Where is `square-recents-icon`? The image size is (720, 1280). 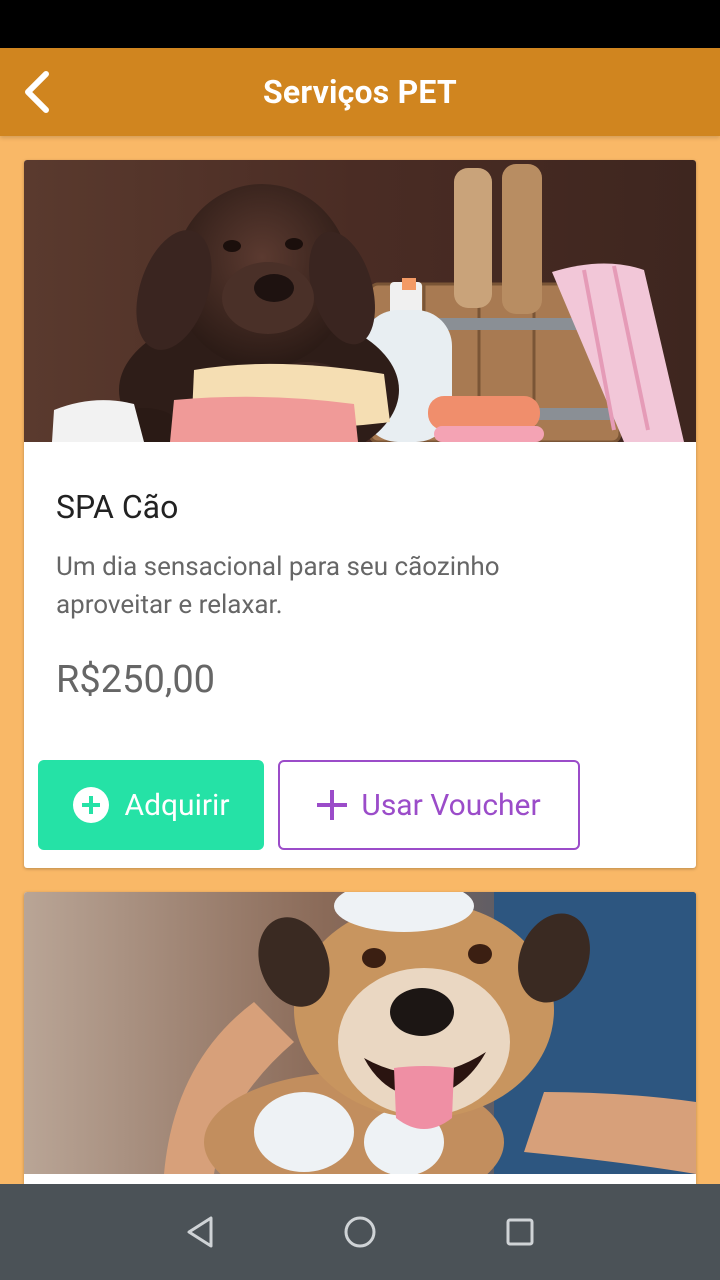 square-recents-icon is located at coordinates (520, 1232).